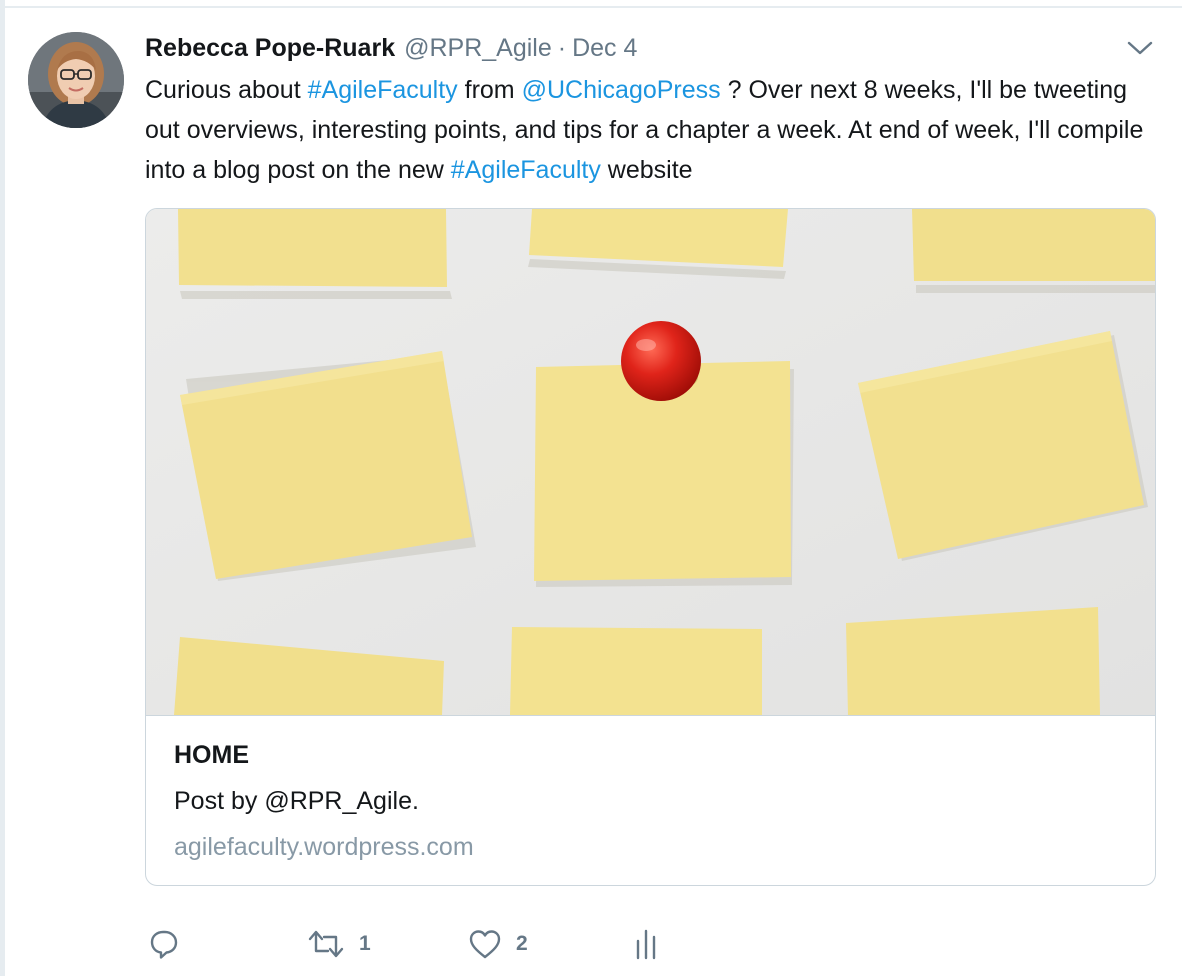 The image size is (1182, 976). What do you see at coordinates (296, 801) in the screenshot?
I see `card-description: Post by @RPR_Agile.` at bounding box center [296, 801].